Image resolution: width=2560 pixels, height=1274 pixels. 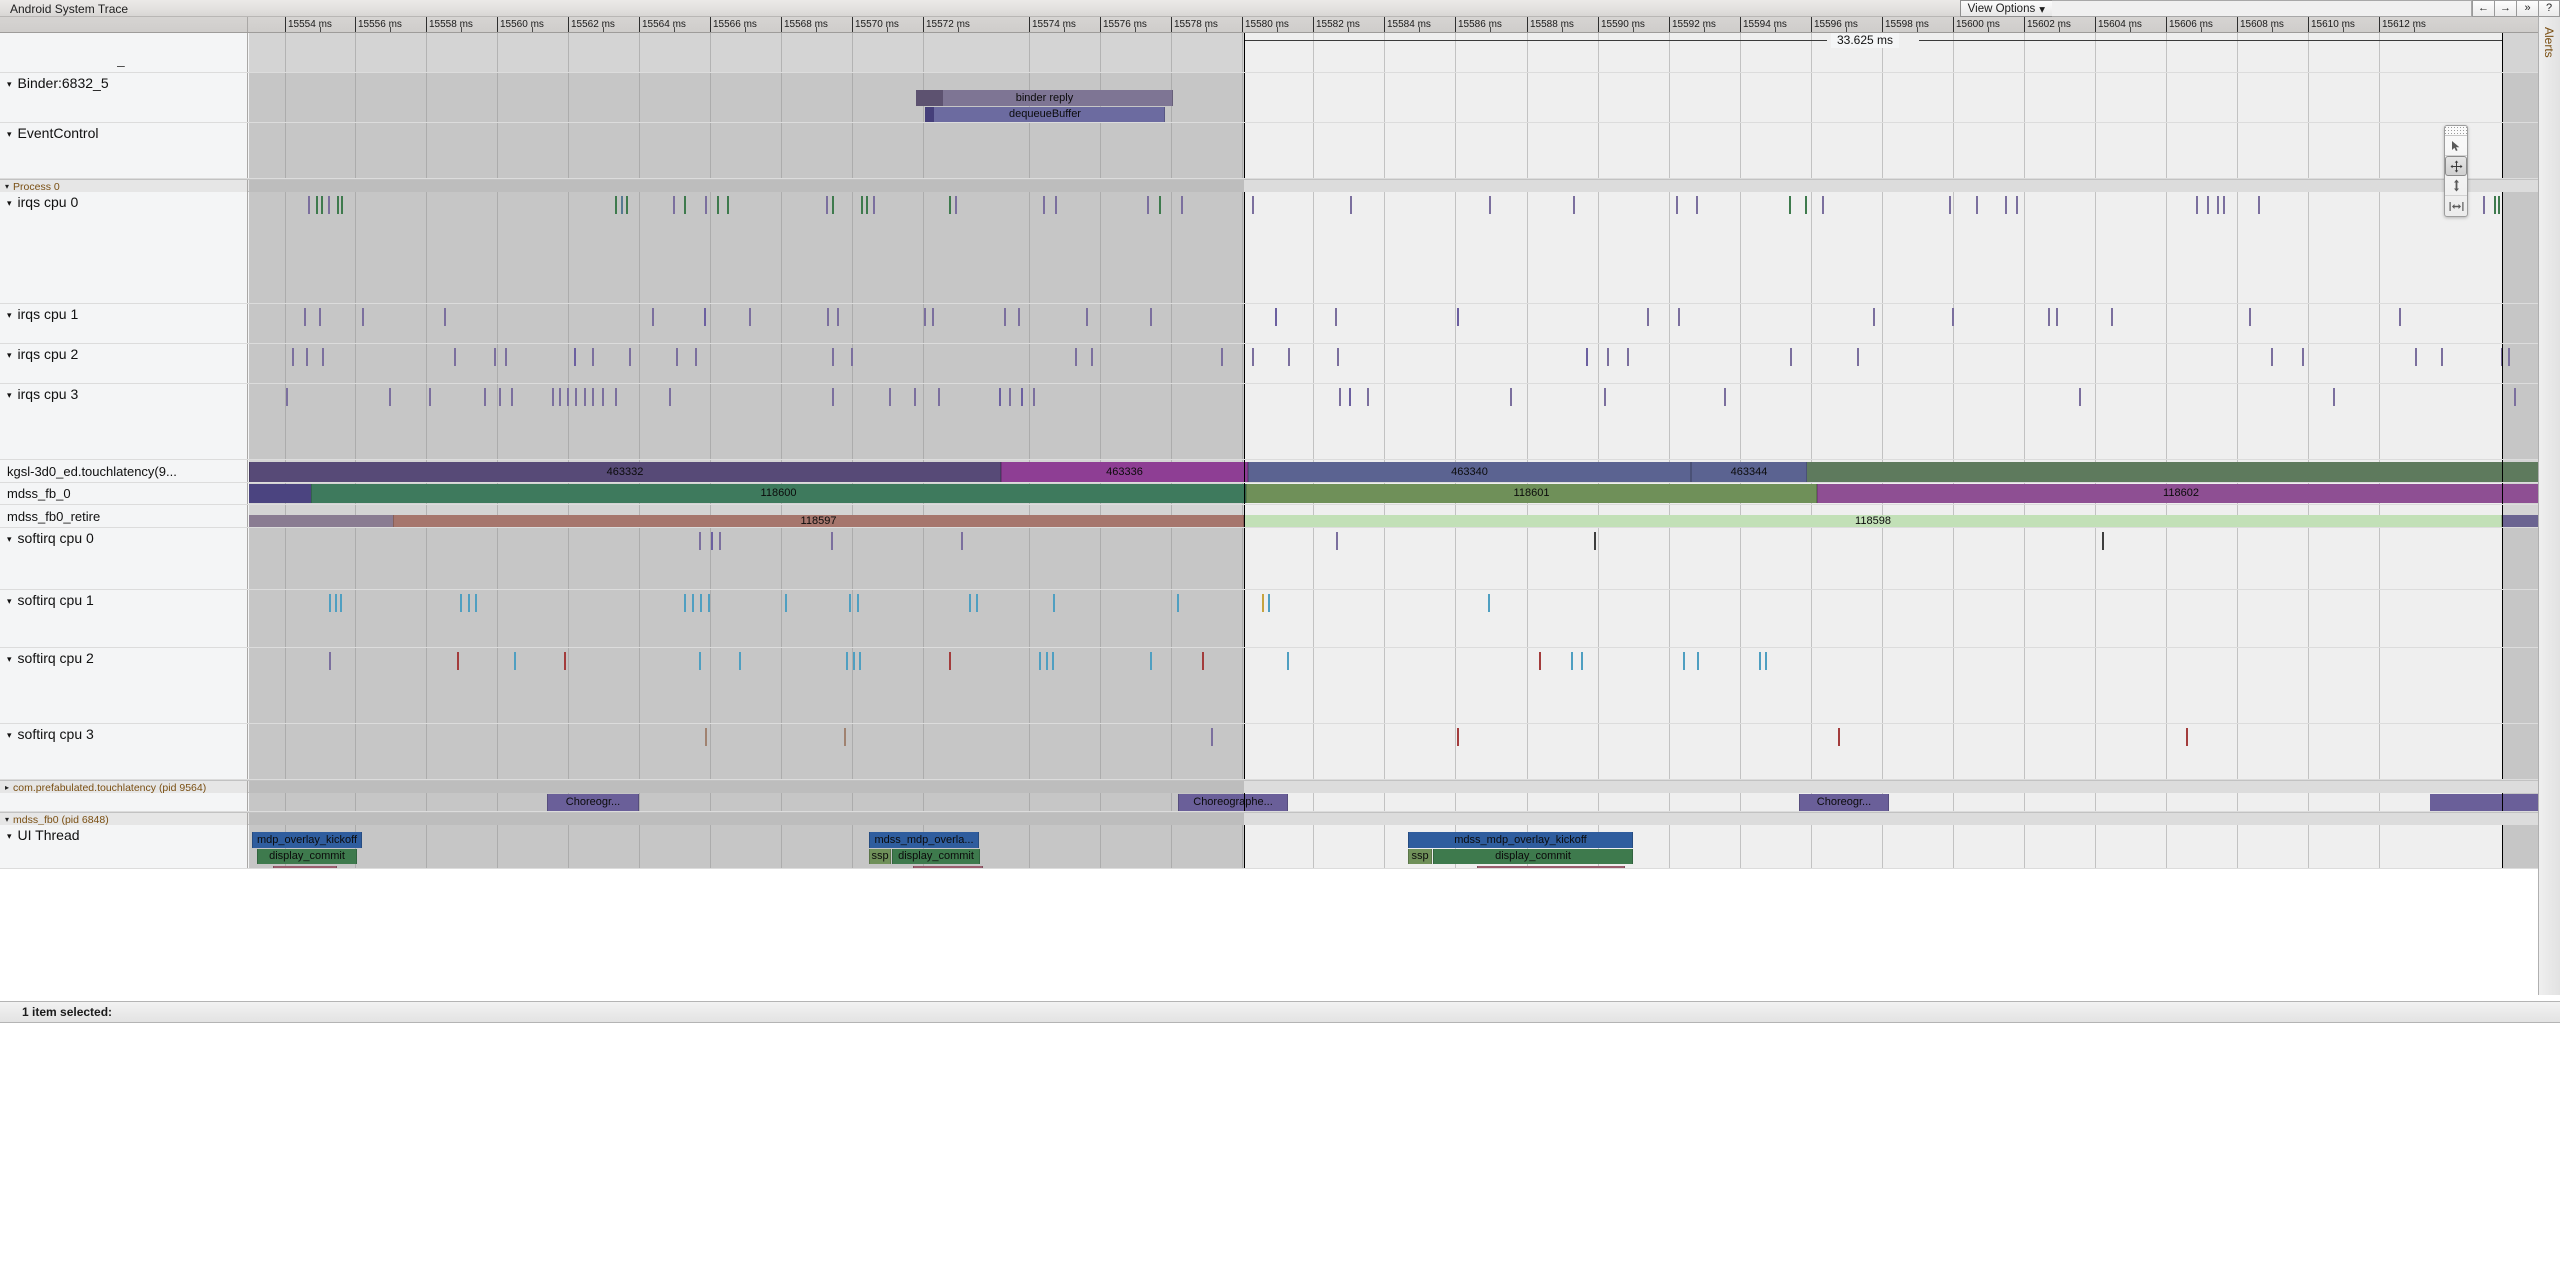 What do you see at coordinates (778, 493) in the screenshot?
I see `trace-slice: 118600` at bounding box center [778, 493].